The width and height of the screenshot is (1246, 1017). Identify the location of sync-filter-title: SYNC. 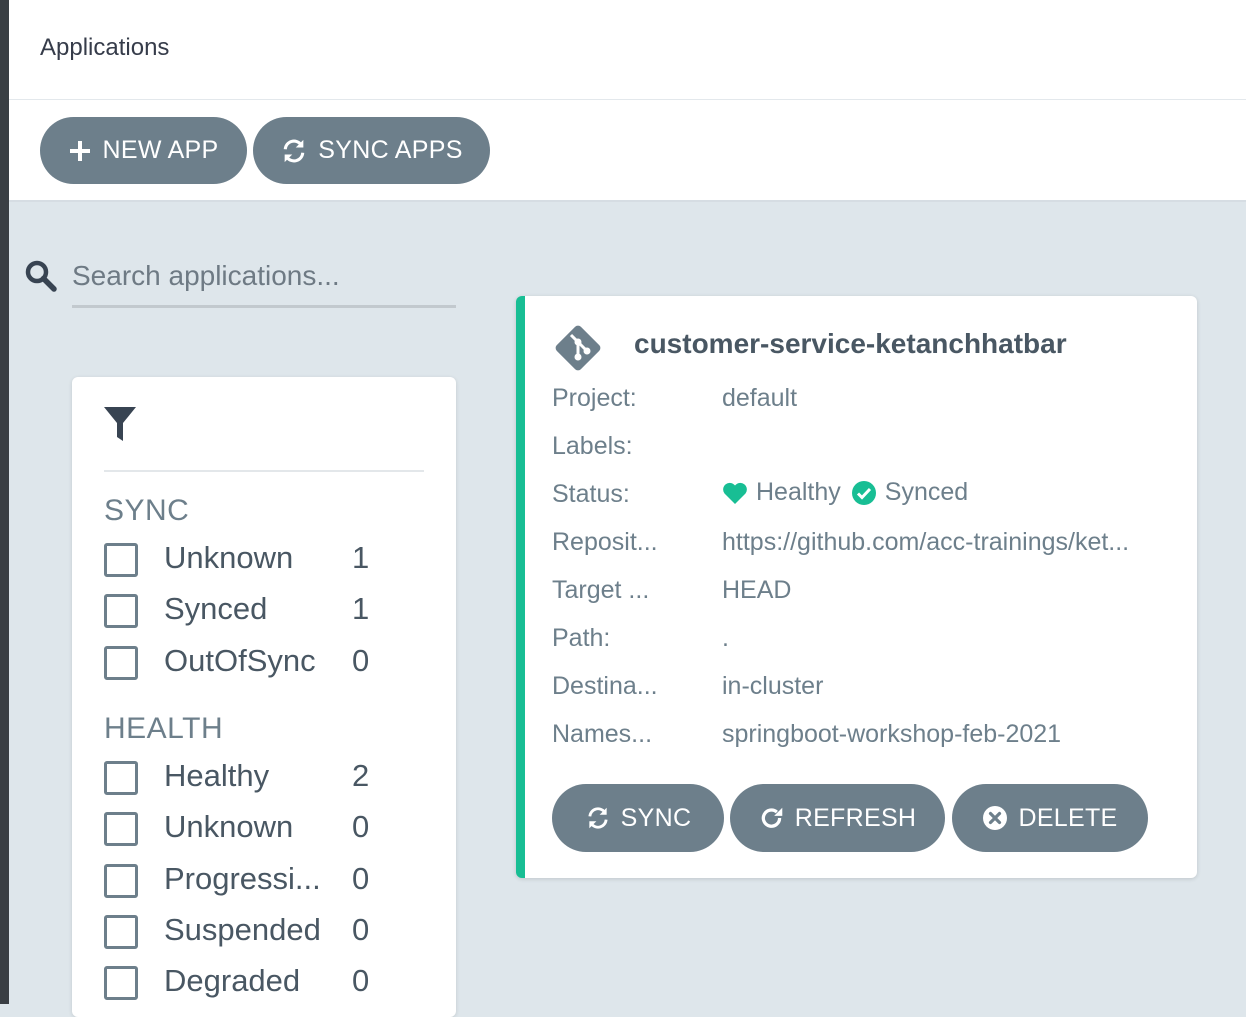
(147, 510).